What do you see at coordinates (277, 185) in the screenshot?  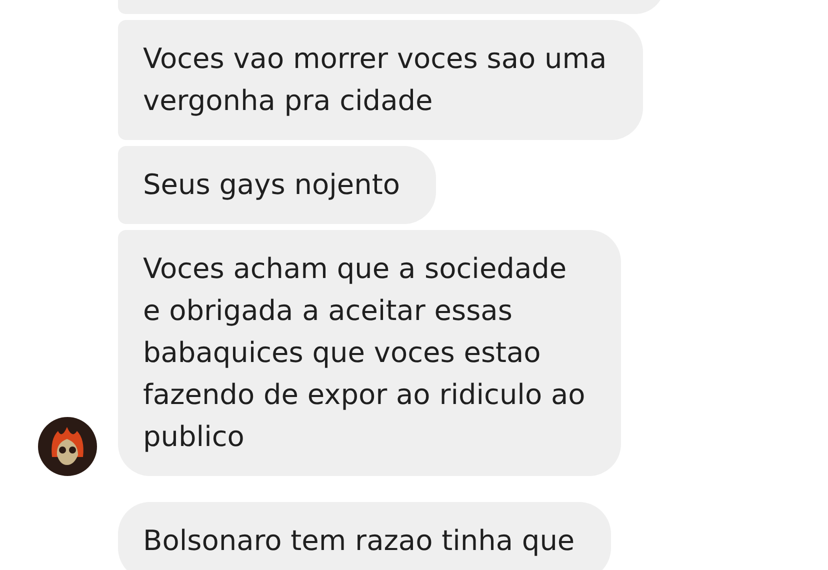 I see `message-bubble: Seus gays nojento` at bounding box center [277, 185].